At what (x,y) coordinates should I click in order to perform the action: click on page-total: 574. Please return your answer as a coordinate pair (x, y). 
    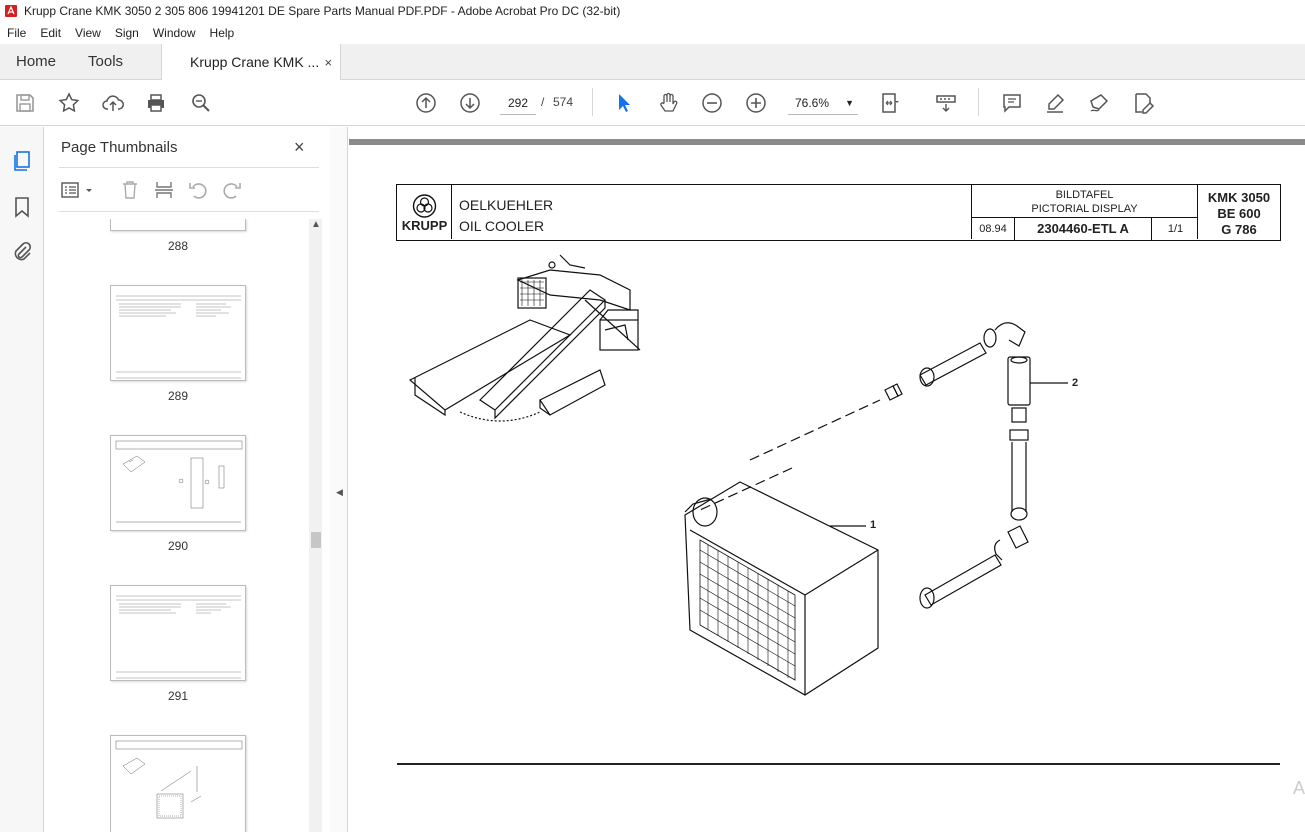
    Looking at the image, I should click on (563, 102).